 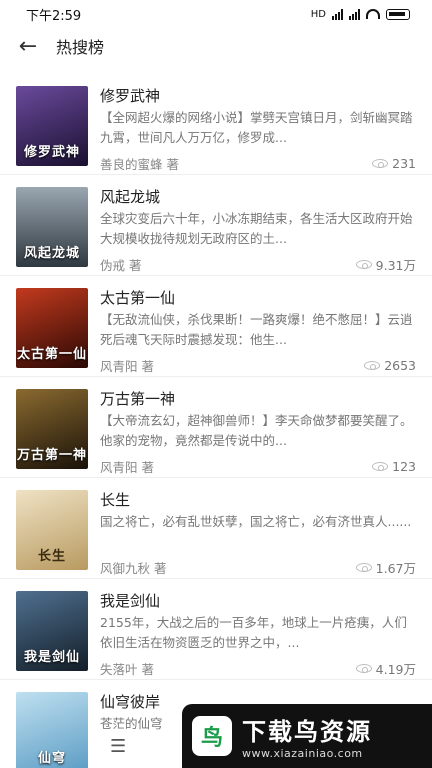 What do you see at coordinates (52, 328) in the screenshot?
I see `book-cover: 太古第一仙` at bounding box center [52, 328].